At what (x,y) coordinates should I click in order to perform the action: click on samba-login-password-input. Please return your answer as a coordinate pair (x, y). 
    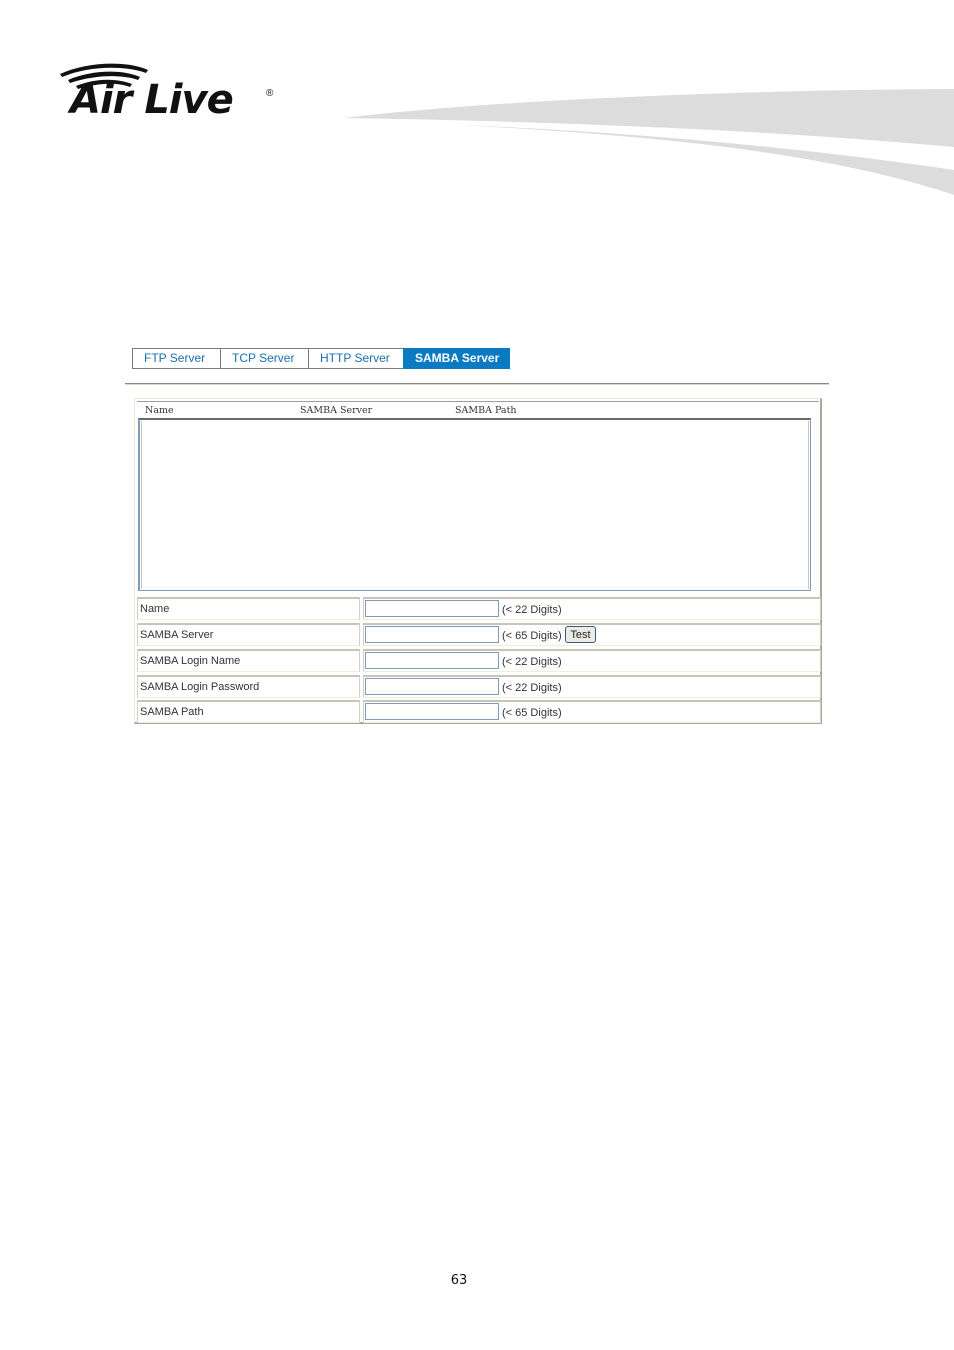
    Looking at the image, I should click on (432, 686).